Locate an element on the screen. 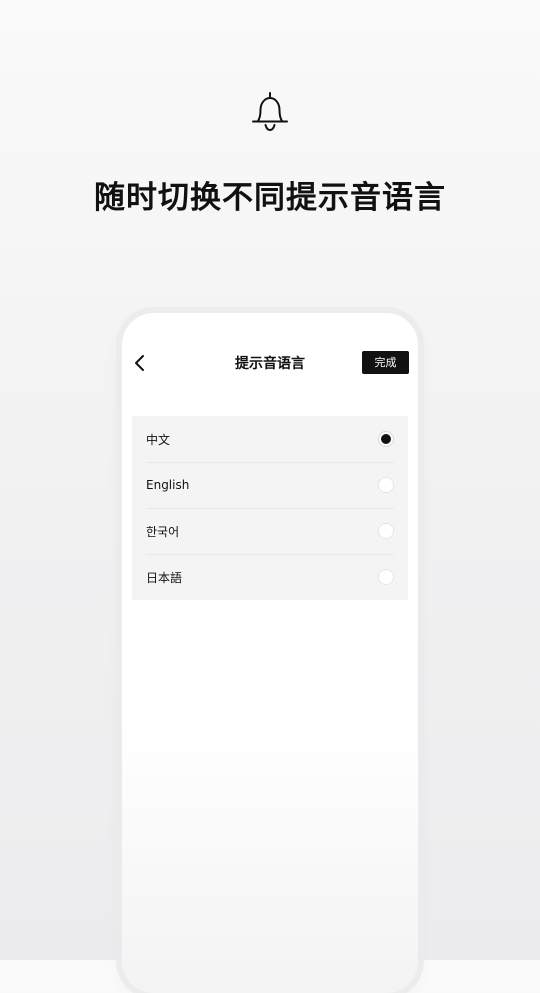  language-label: 中文 is located at coordinates (158, 439).